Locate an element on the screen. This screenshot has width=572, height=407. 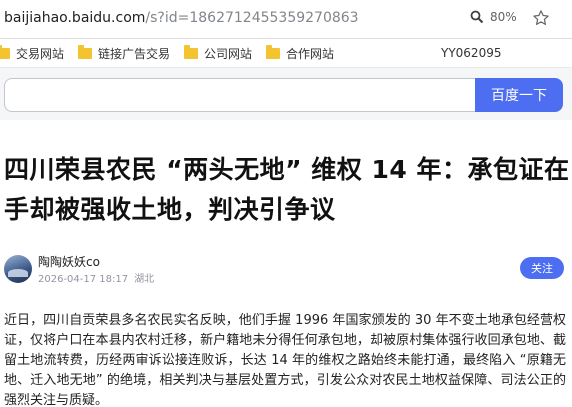
publish-date: 2026-04-17 18:17 is located at coordinates (83, 279).